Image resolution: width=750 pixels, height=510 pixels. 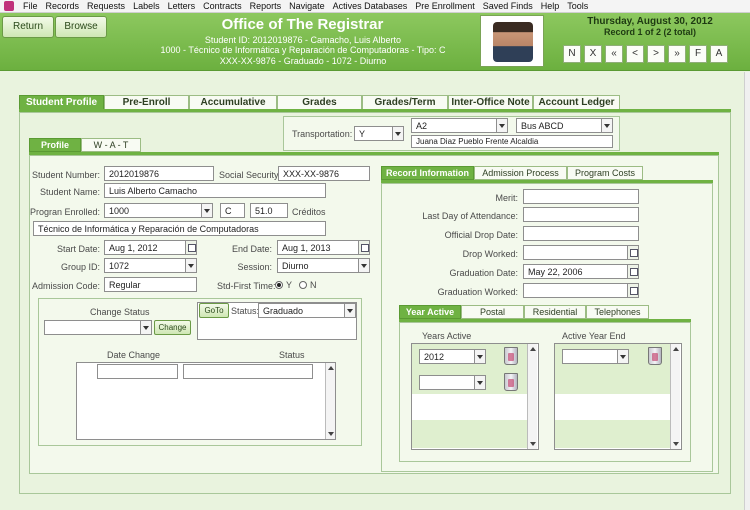 What do you see at coordinates (267, 6) in the screenshot?
I see `menu-reports: Reports` at bounding box center [267, 6].